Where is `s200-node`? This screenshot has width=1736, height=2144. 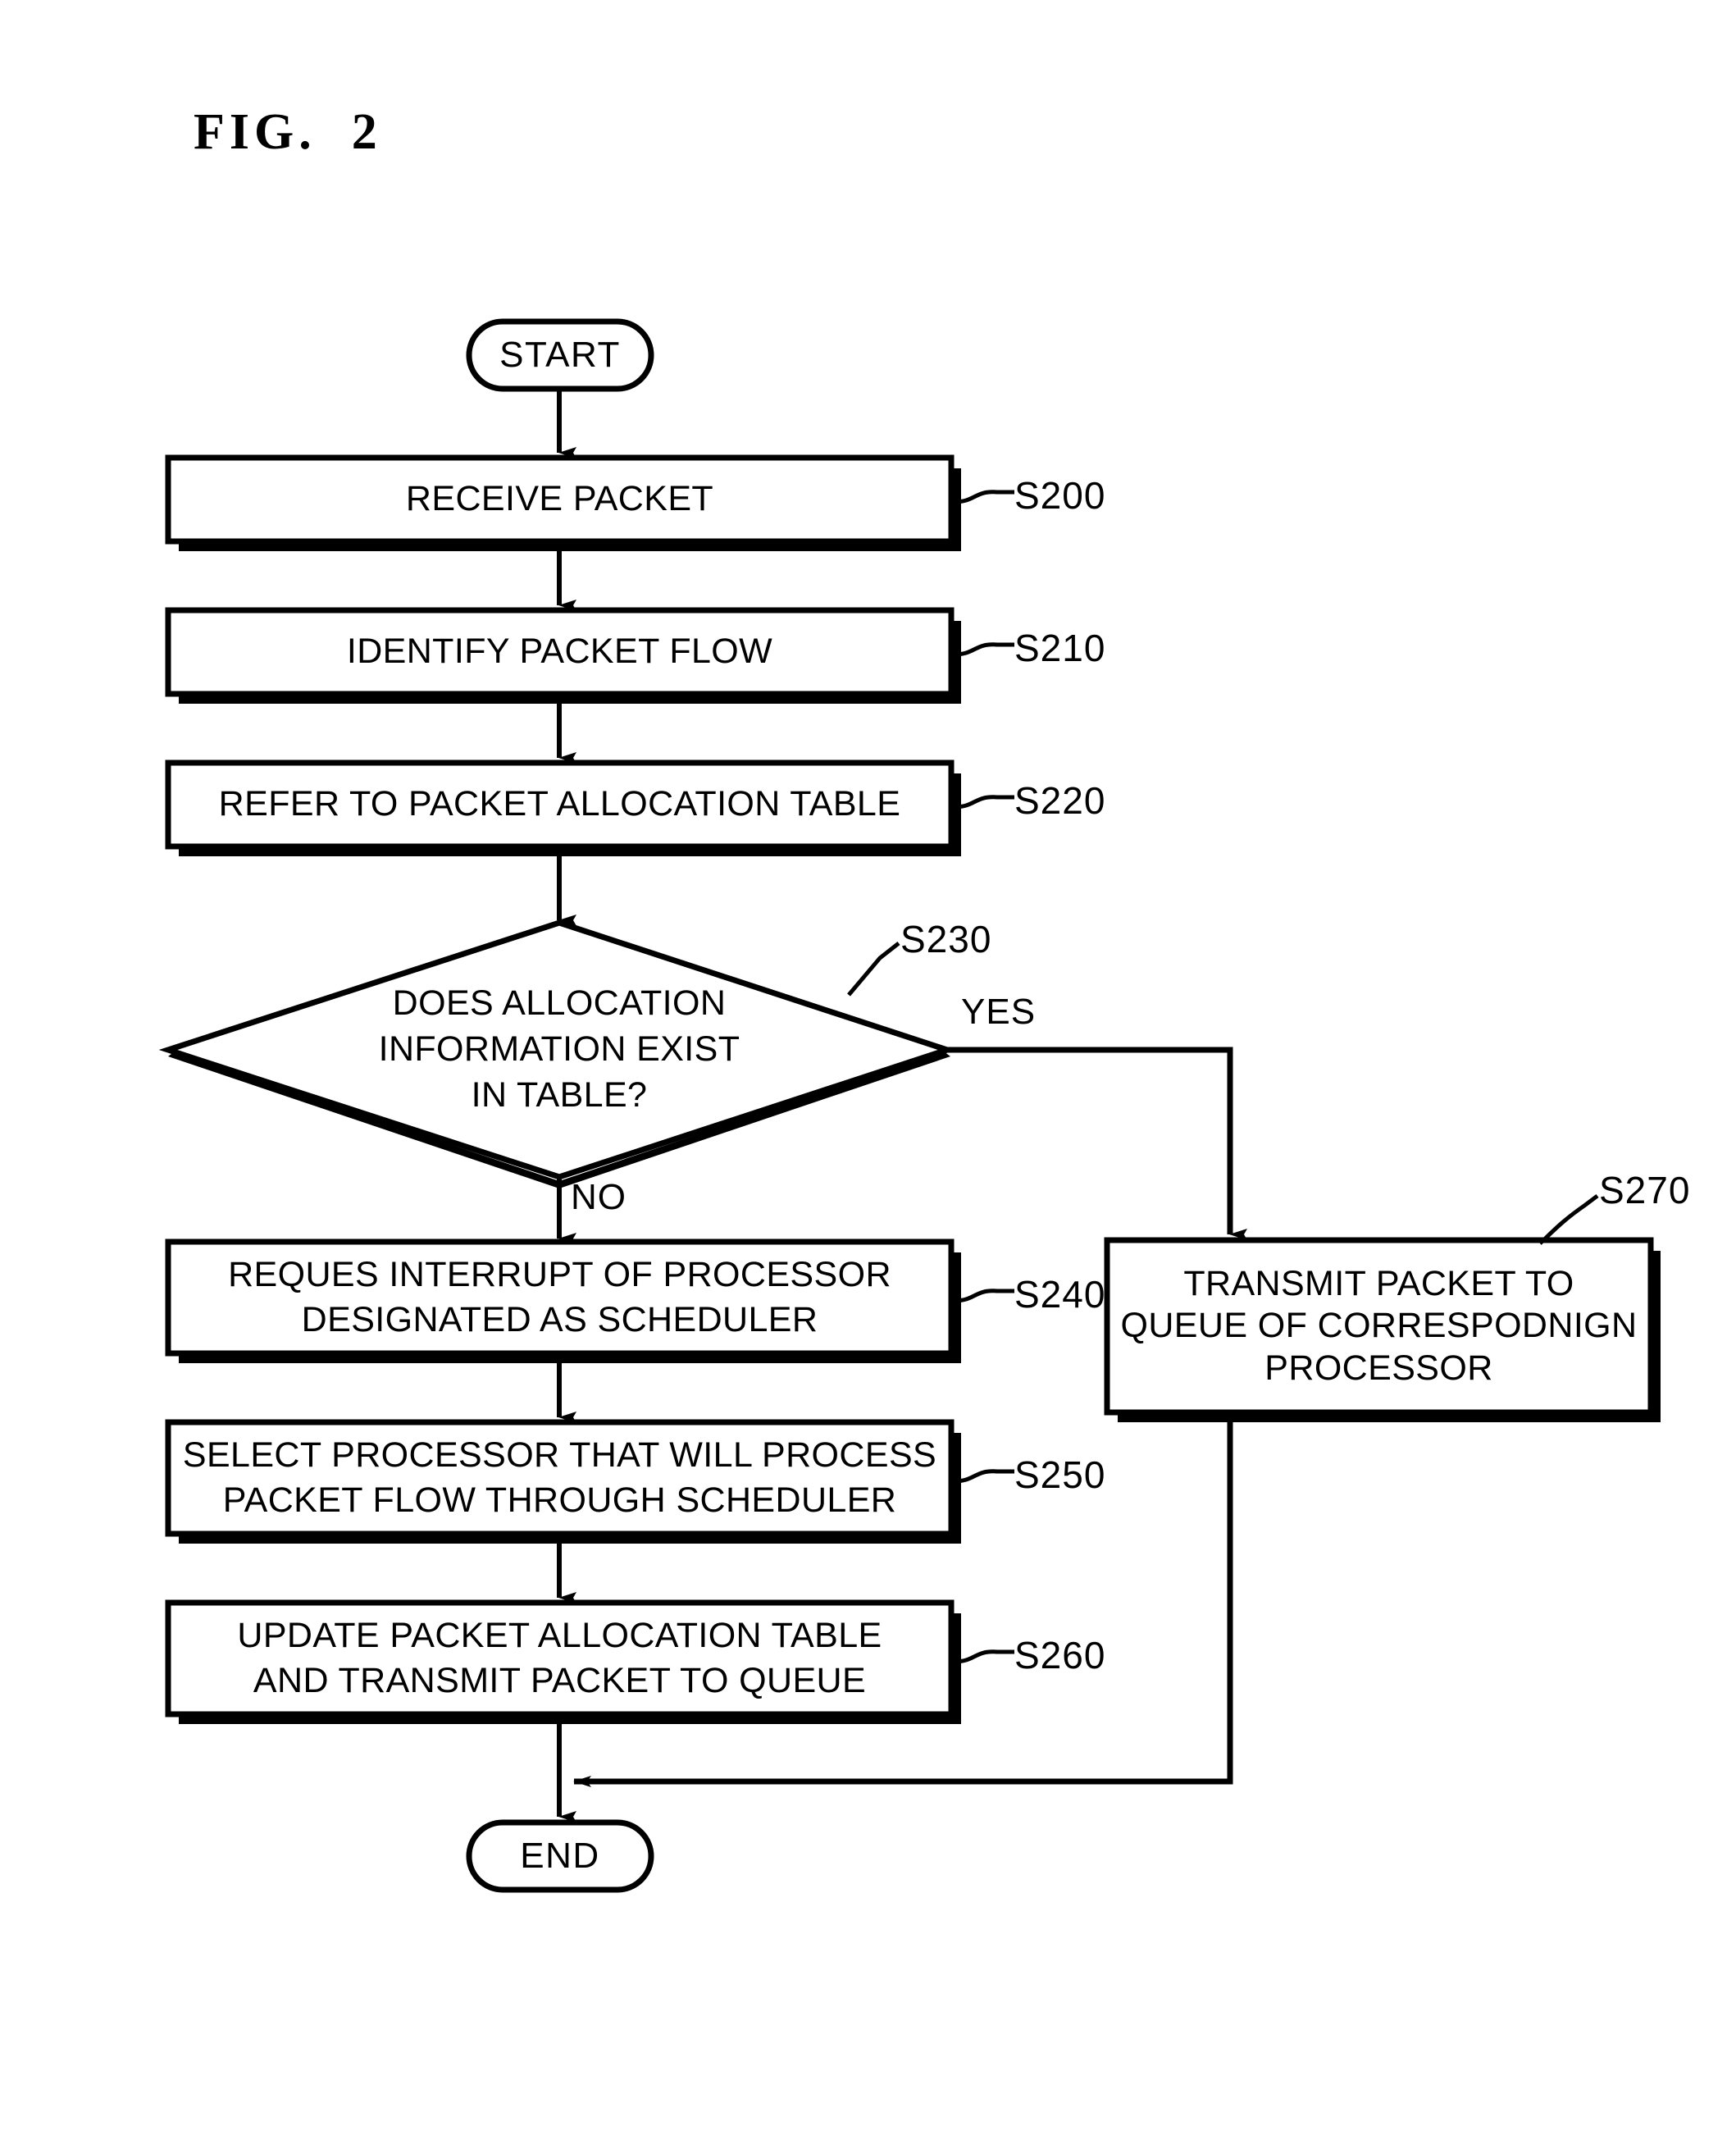 s200-node is located at coordinates (563, 502).